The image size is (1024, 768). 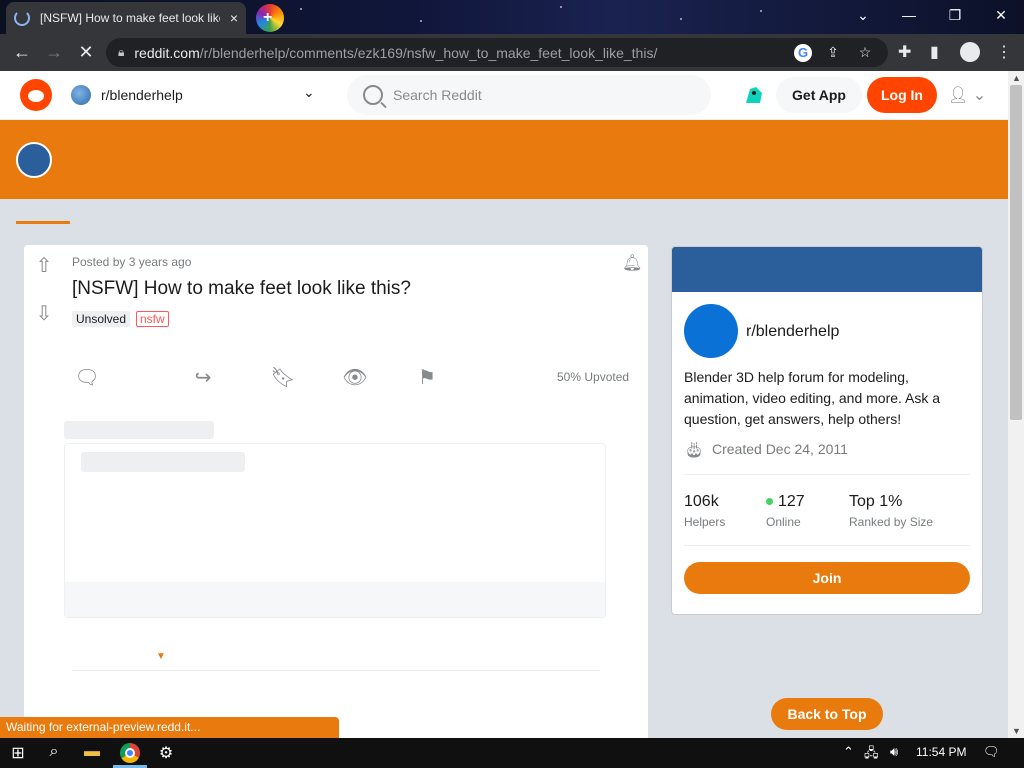 I want to click on windows-start-icon: ⊞, so click(x=18, y=753).